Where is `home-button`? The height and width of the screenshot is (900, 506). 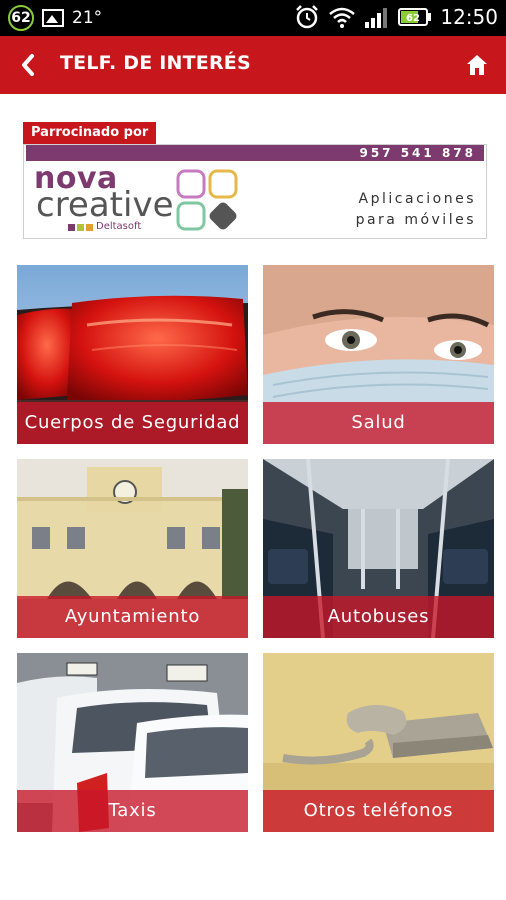 home-button is located at coordinates (477, 65).